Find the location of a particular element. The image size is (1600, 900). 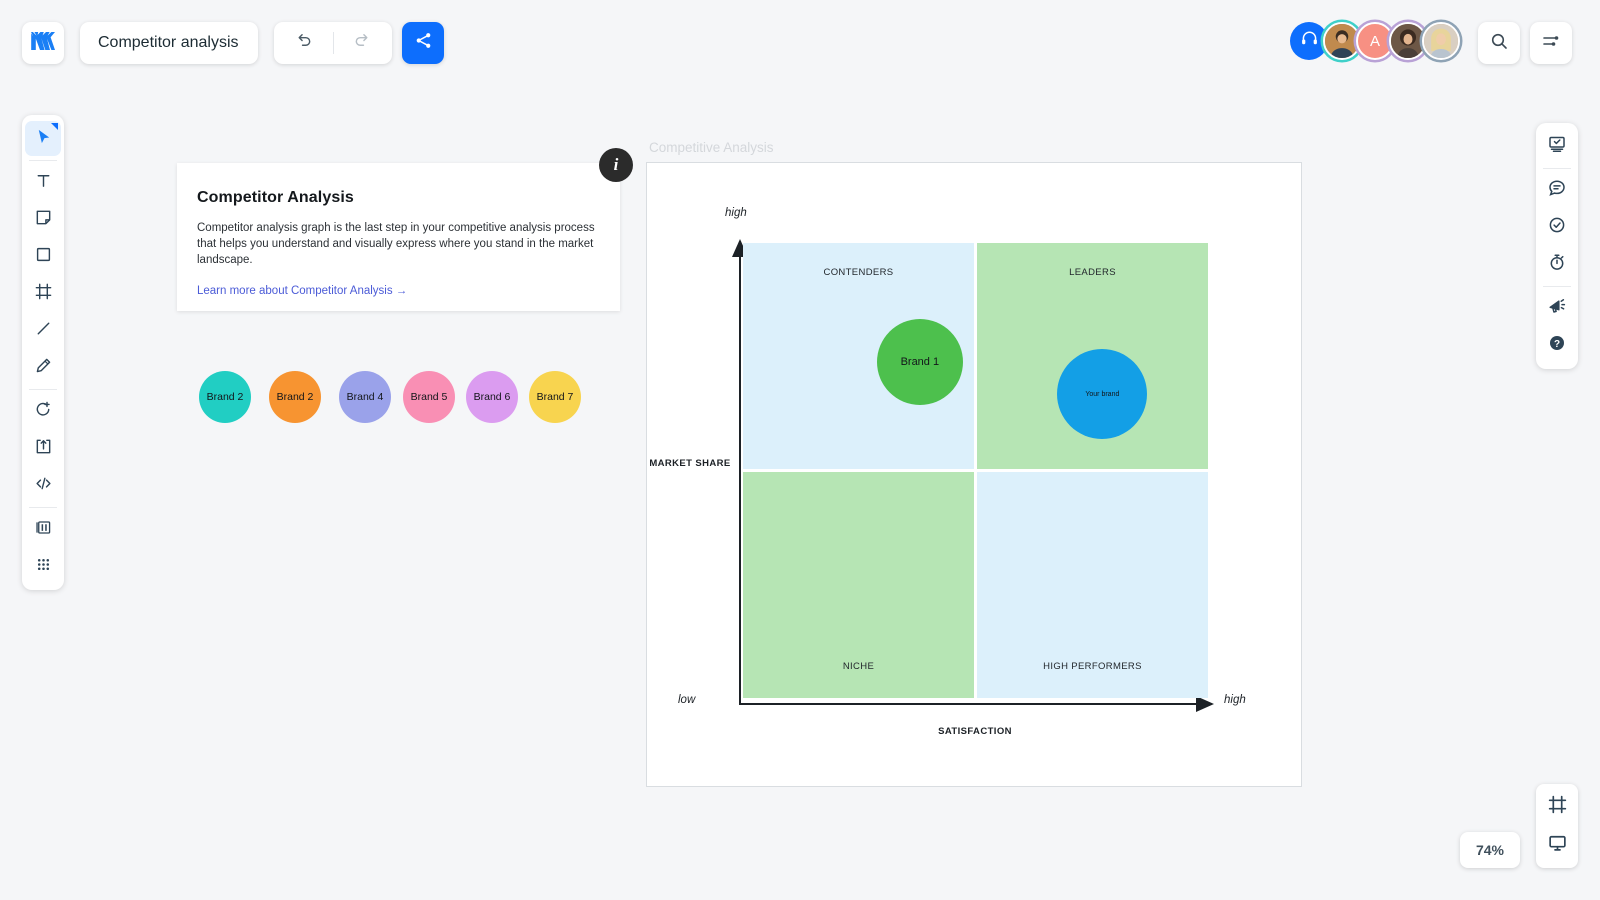

undo-icon is located at coordinates (303, 43).